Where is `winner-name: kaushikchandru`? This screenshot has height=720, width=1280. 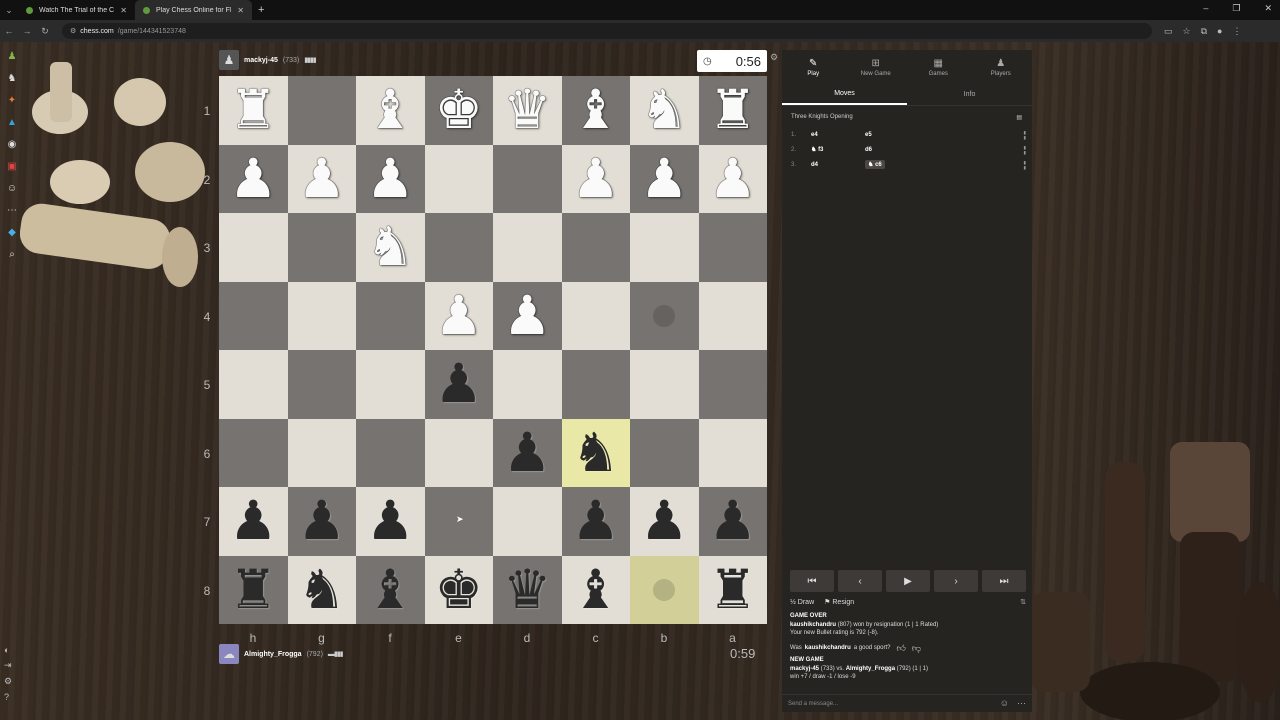
winner-name: kaushikchandru is located at coordinates (813, 625).